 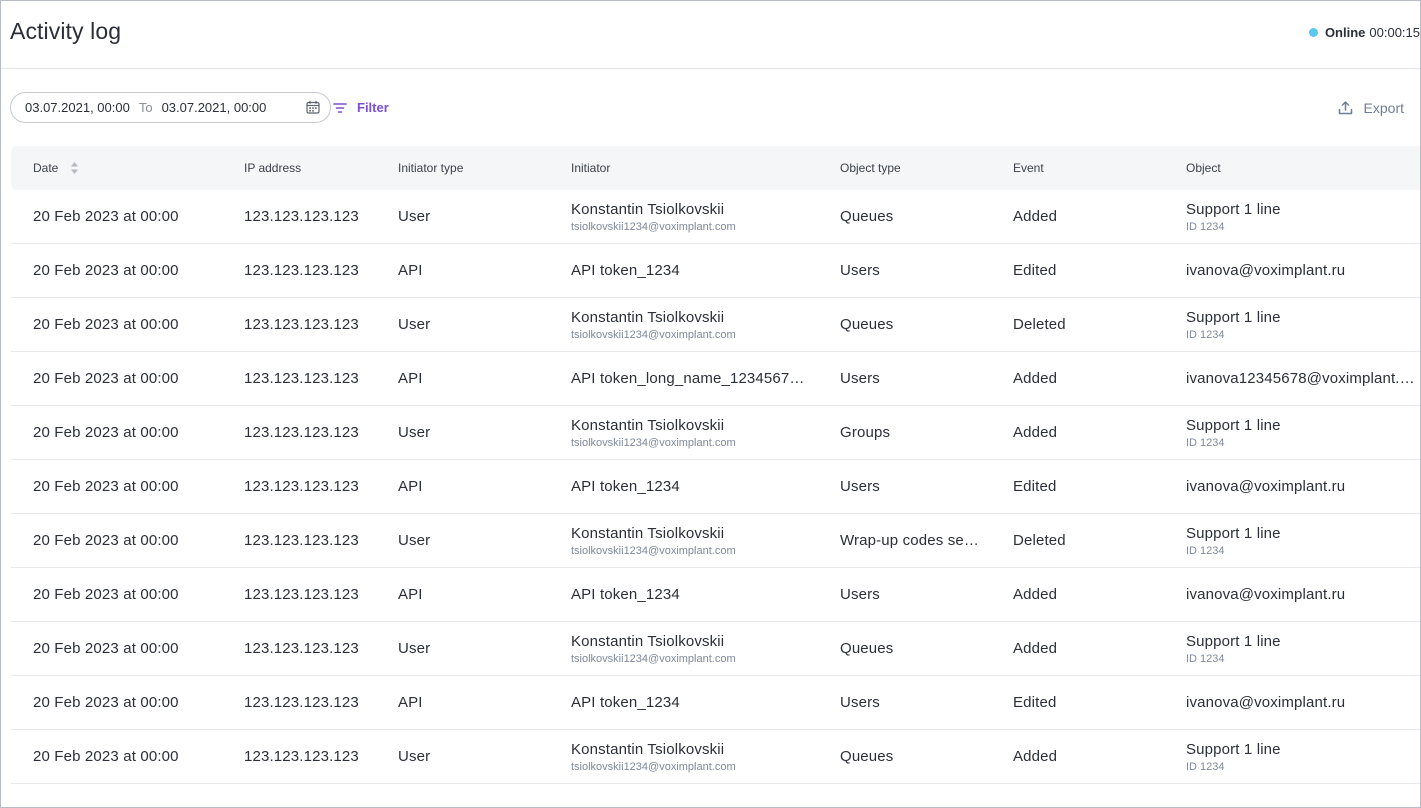 I want to click on cell-object: Support 1 line ID 1234, so click(x=1303, y=432).